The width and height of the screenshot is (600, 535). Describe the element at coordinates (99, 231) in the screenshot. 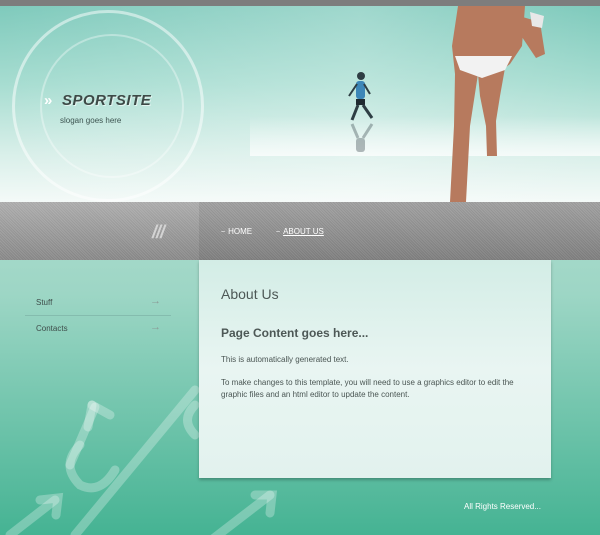

I see `navbar-left-panel` at that location.